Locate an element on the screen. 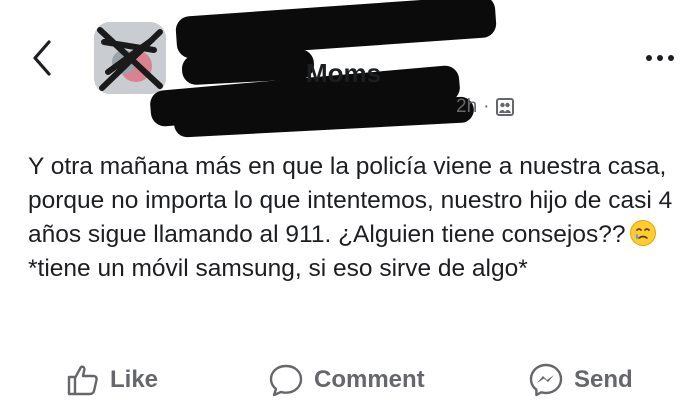 The height and width of the screenshot is (405, 700). more-options-button is located at coordinates (660, 58).